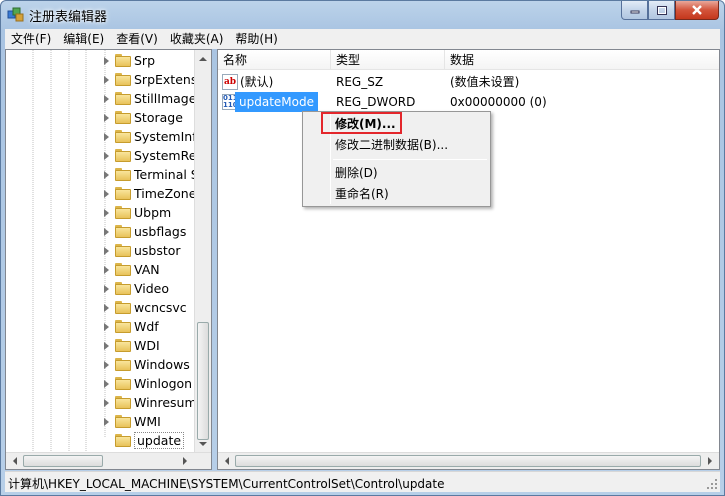 The height and width of the screenshot is (496, 725). I want to click on tree-item: Wdf, so click(130, 326).